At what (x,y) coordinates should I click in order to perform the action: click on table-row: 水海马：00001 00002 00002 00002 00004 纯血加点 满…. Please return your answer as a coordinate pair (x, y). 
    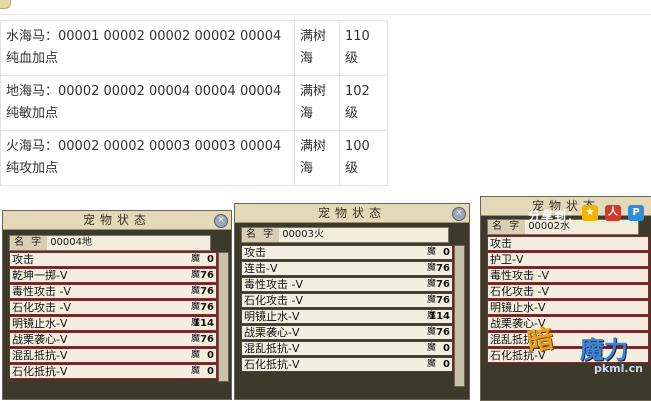
    Looking at the image, I should click on (194, 48).